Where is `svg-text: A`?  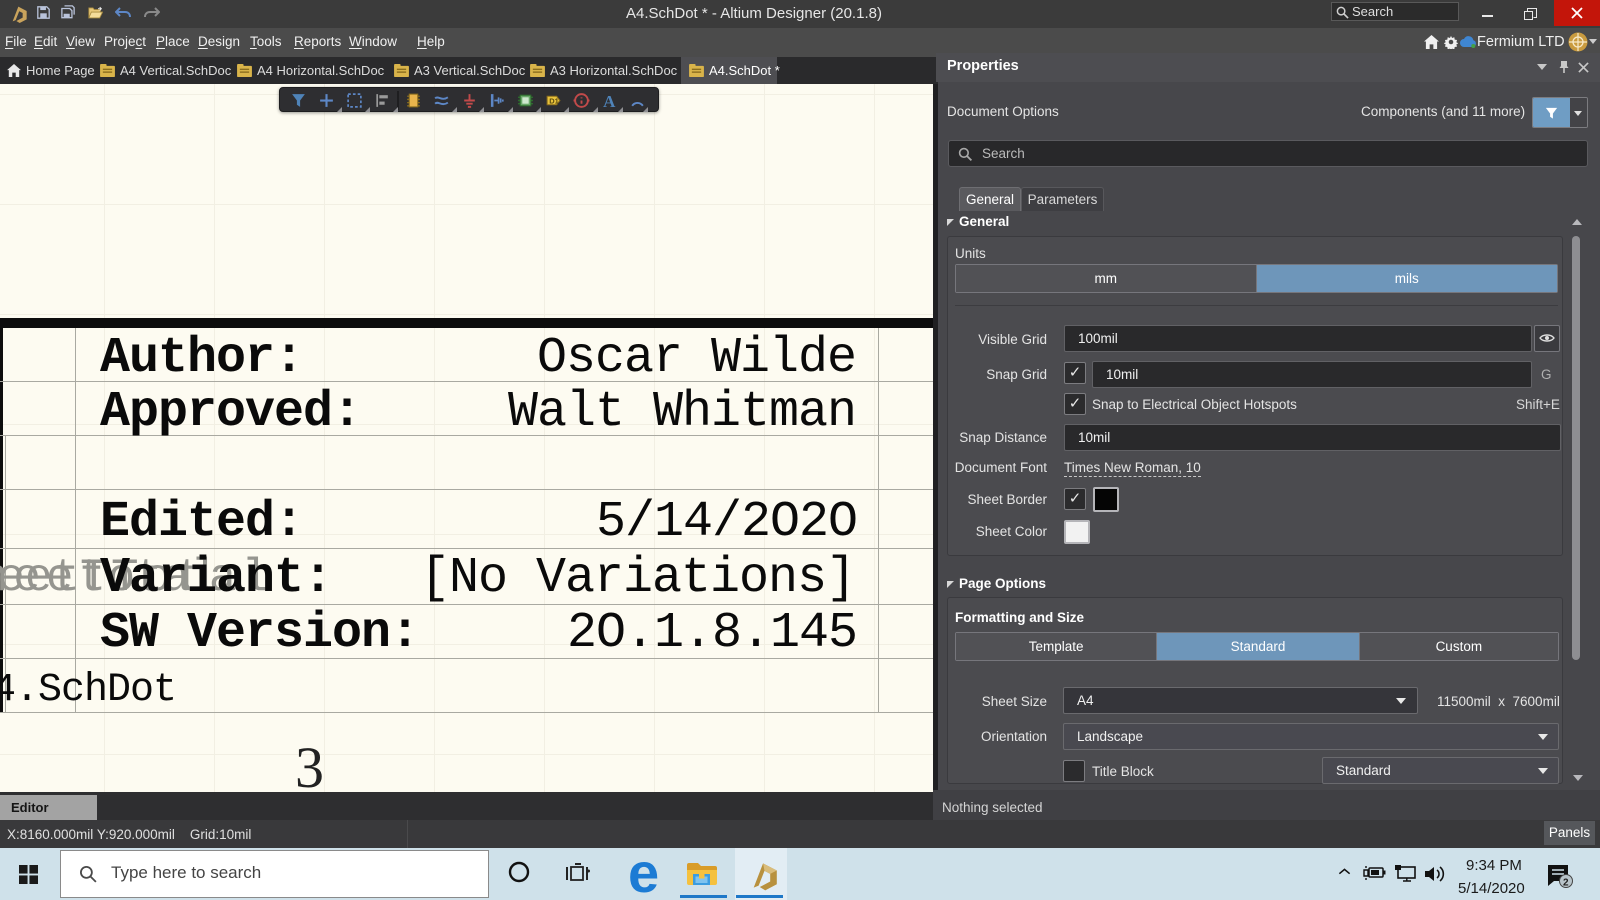
svg-text: A is located at coordinates (609, 100).